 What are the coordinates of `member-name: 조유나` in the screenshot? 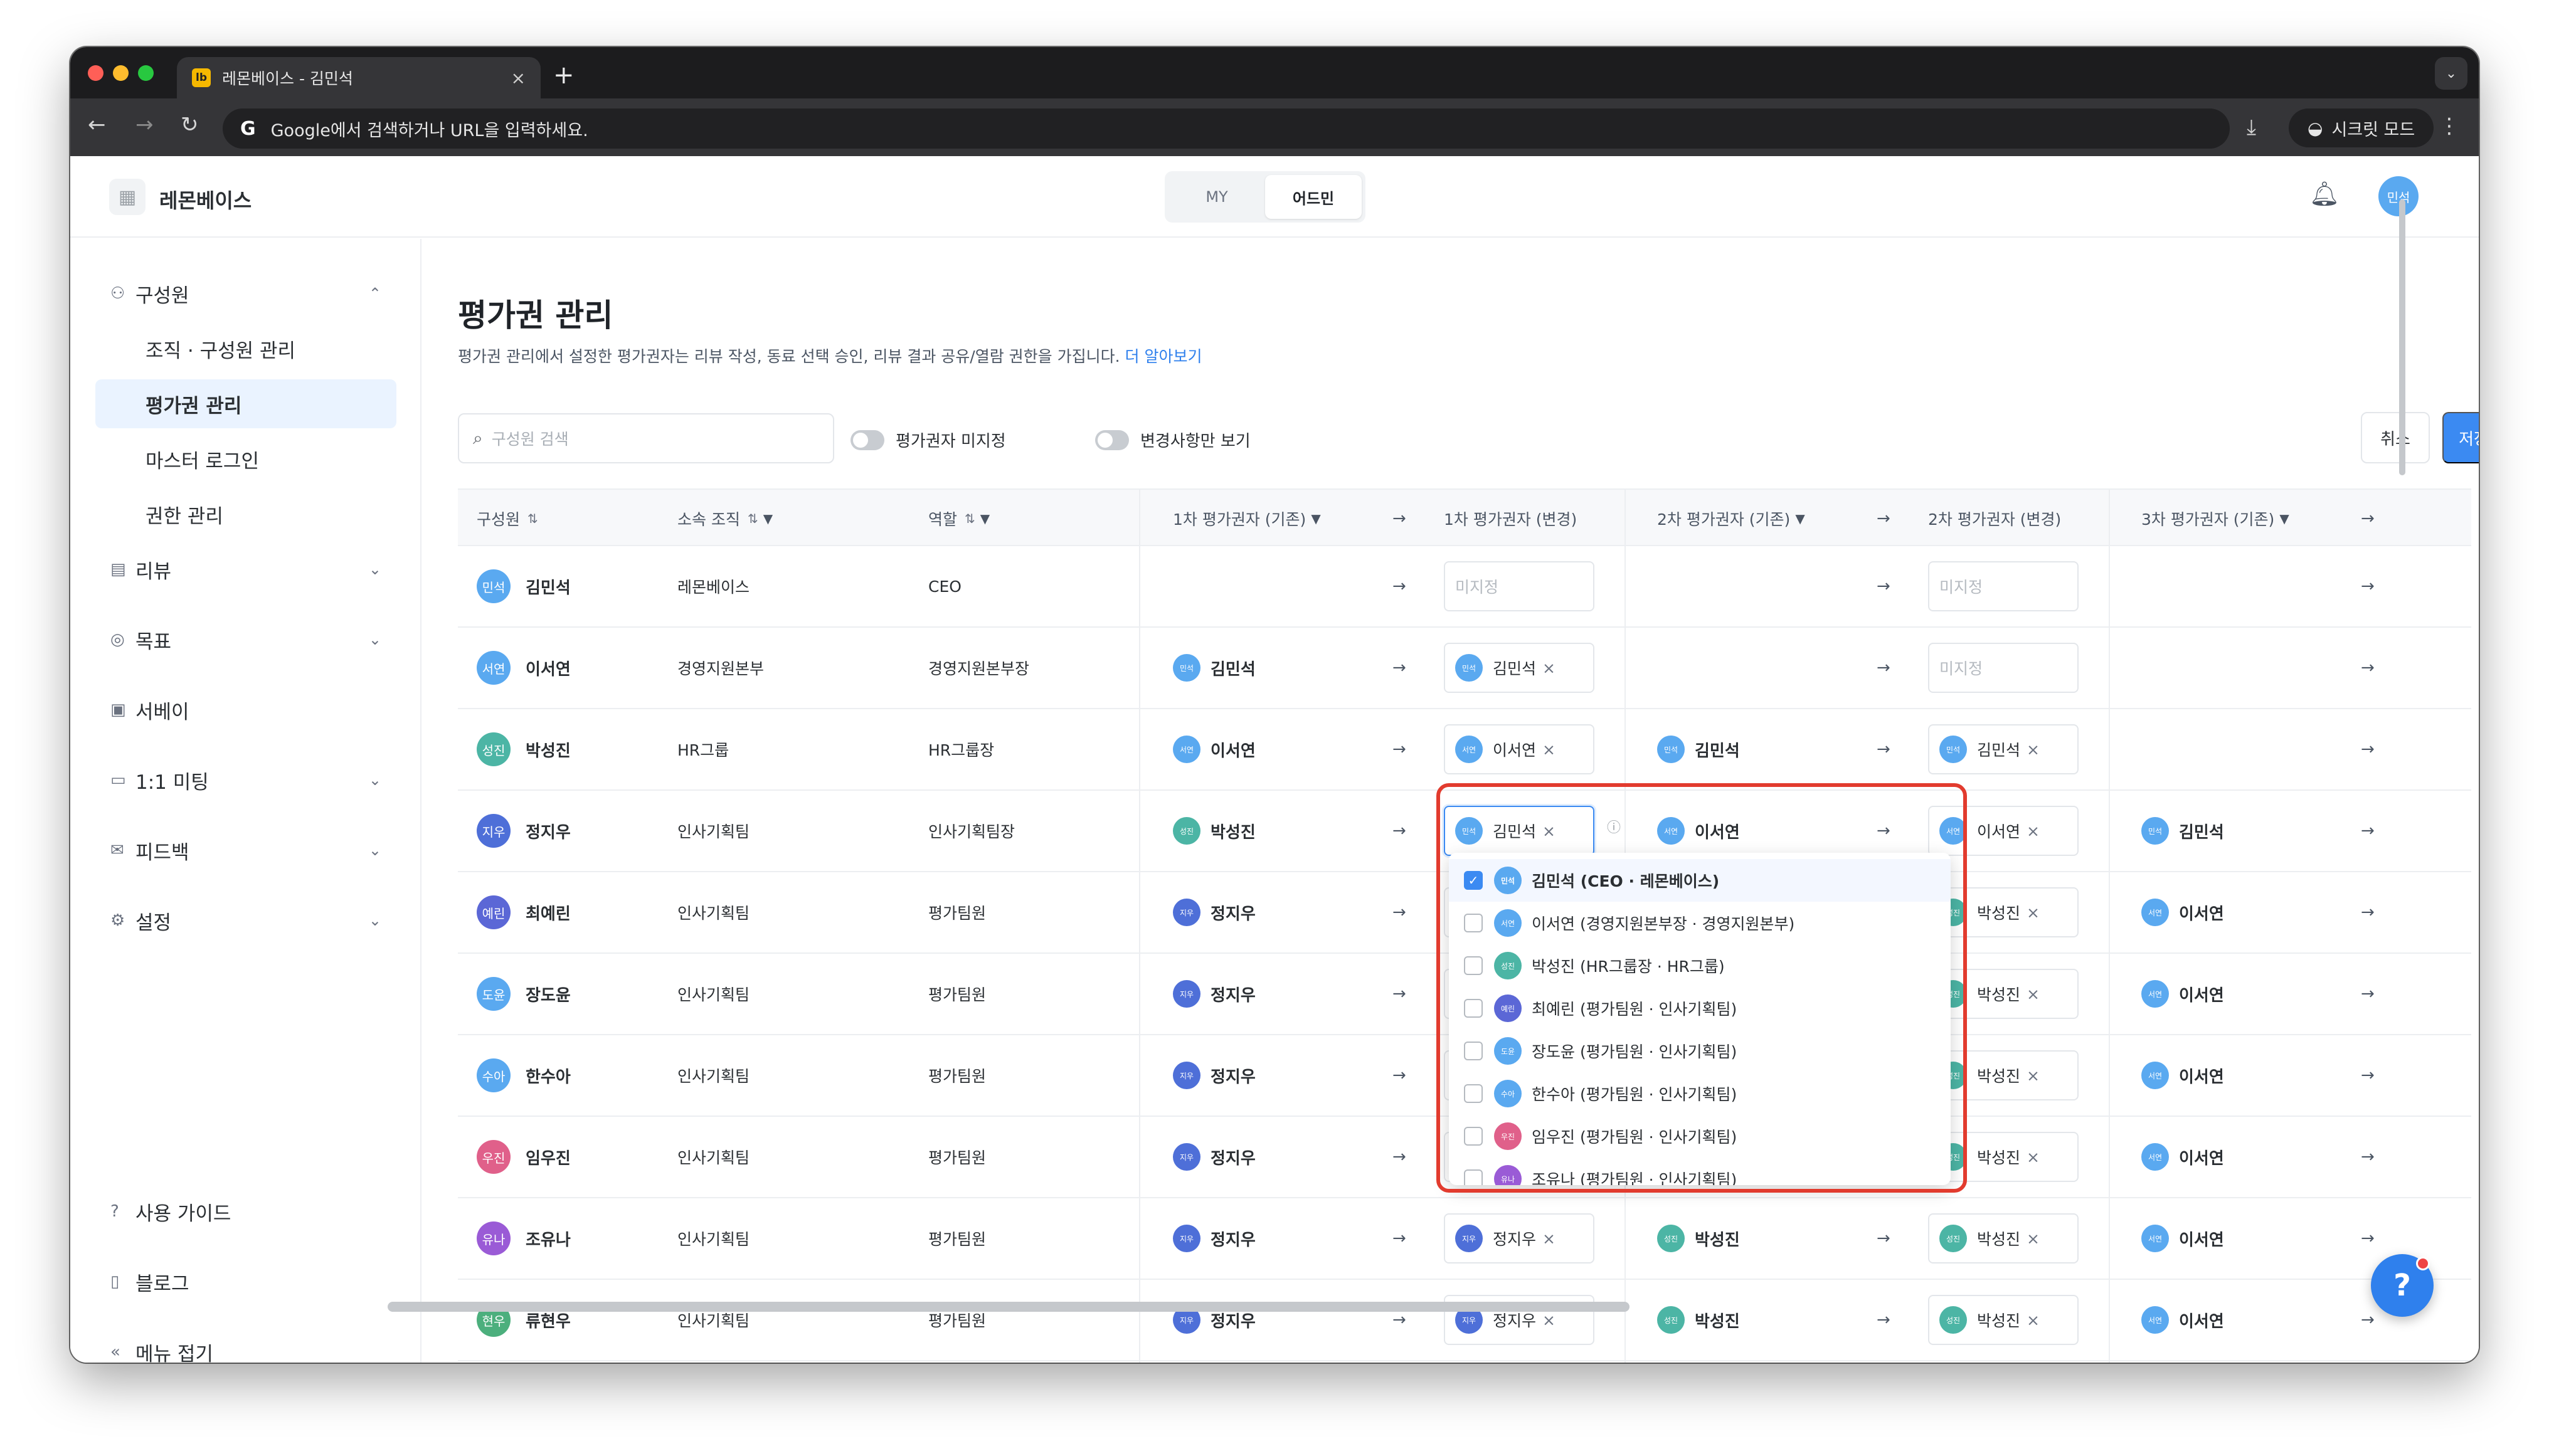 It's located at (549, 1239).